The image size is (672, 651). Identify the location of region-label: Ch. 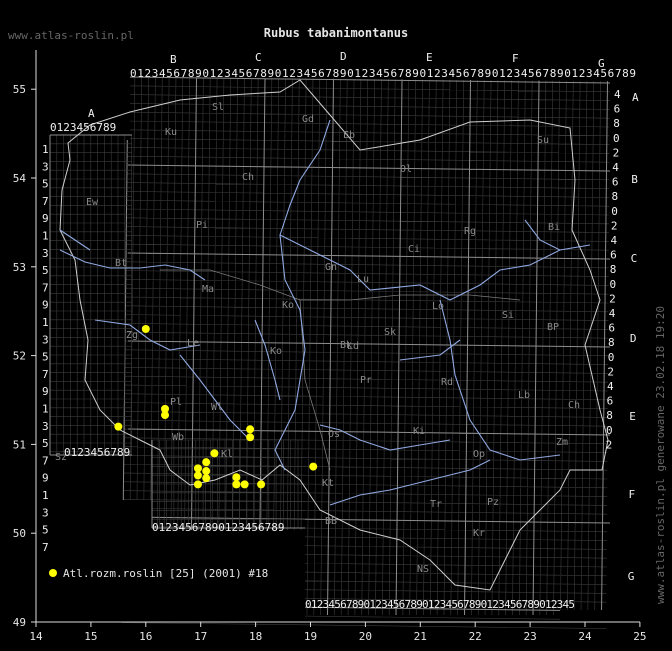
(574, 405).